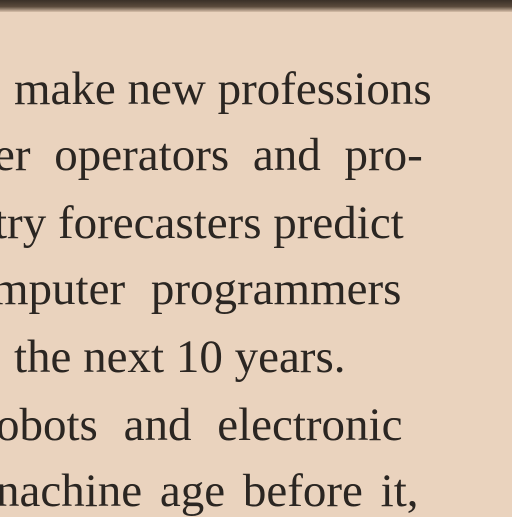  I want to click on text-line: try forecasters predict, so click(202, 223).